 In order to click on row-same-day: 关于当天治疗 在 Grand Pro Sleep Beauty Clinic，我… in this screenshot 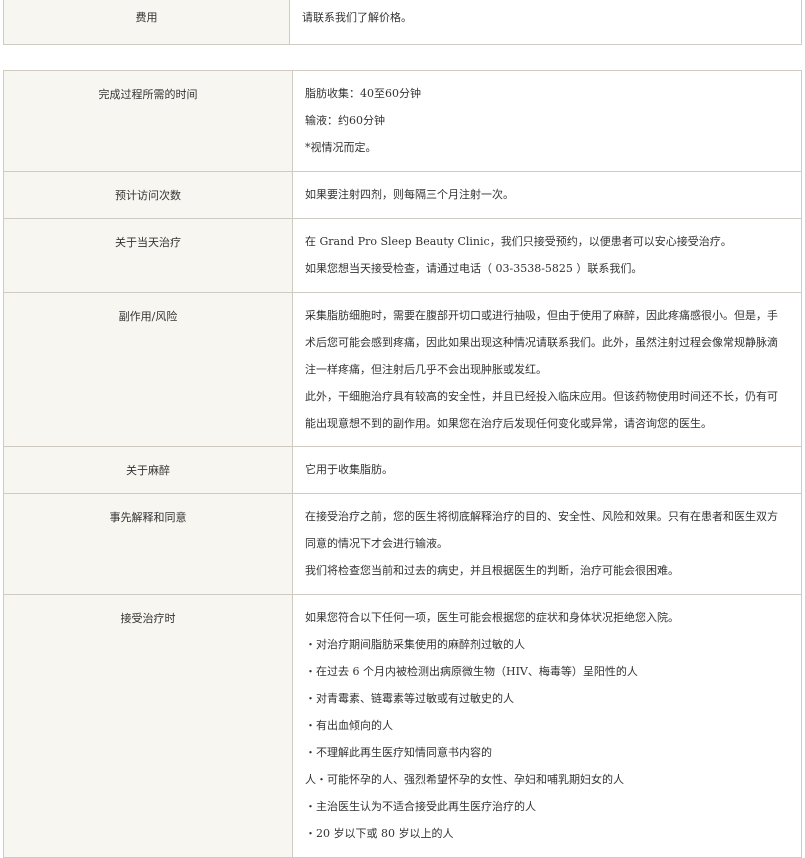, I will do `click(402, 255)`.